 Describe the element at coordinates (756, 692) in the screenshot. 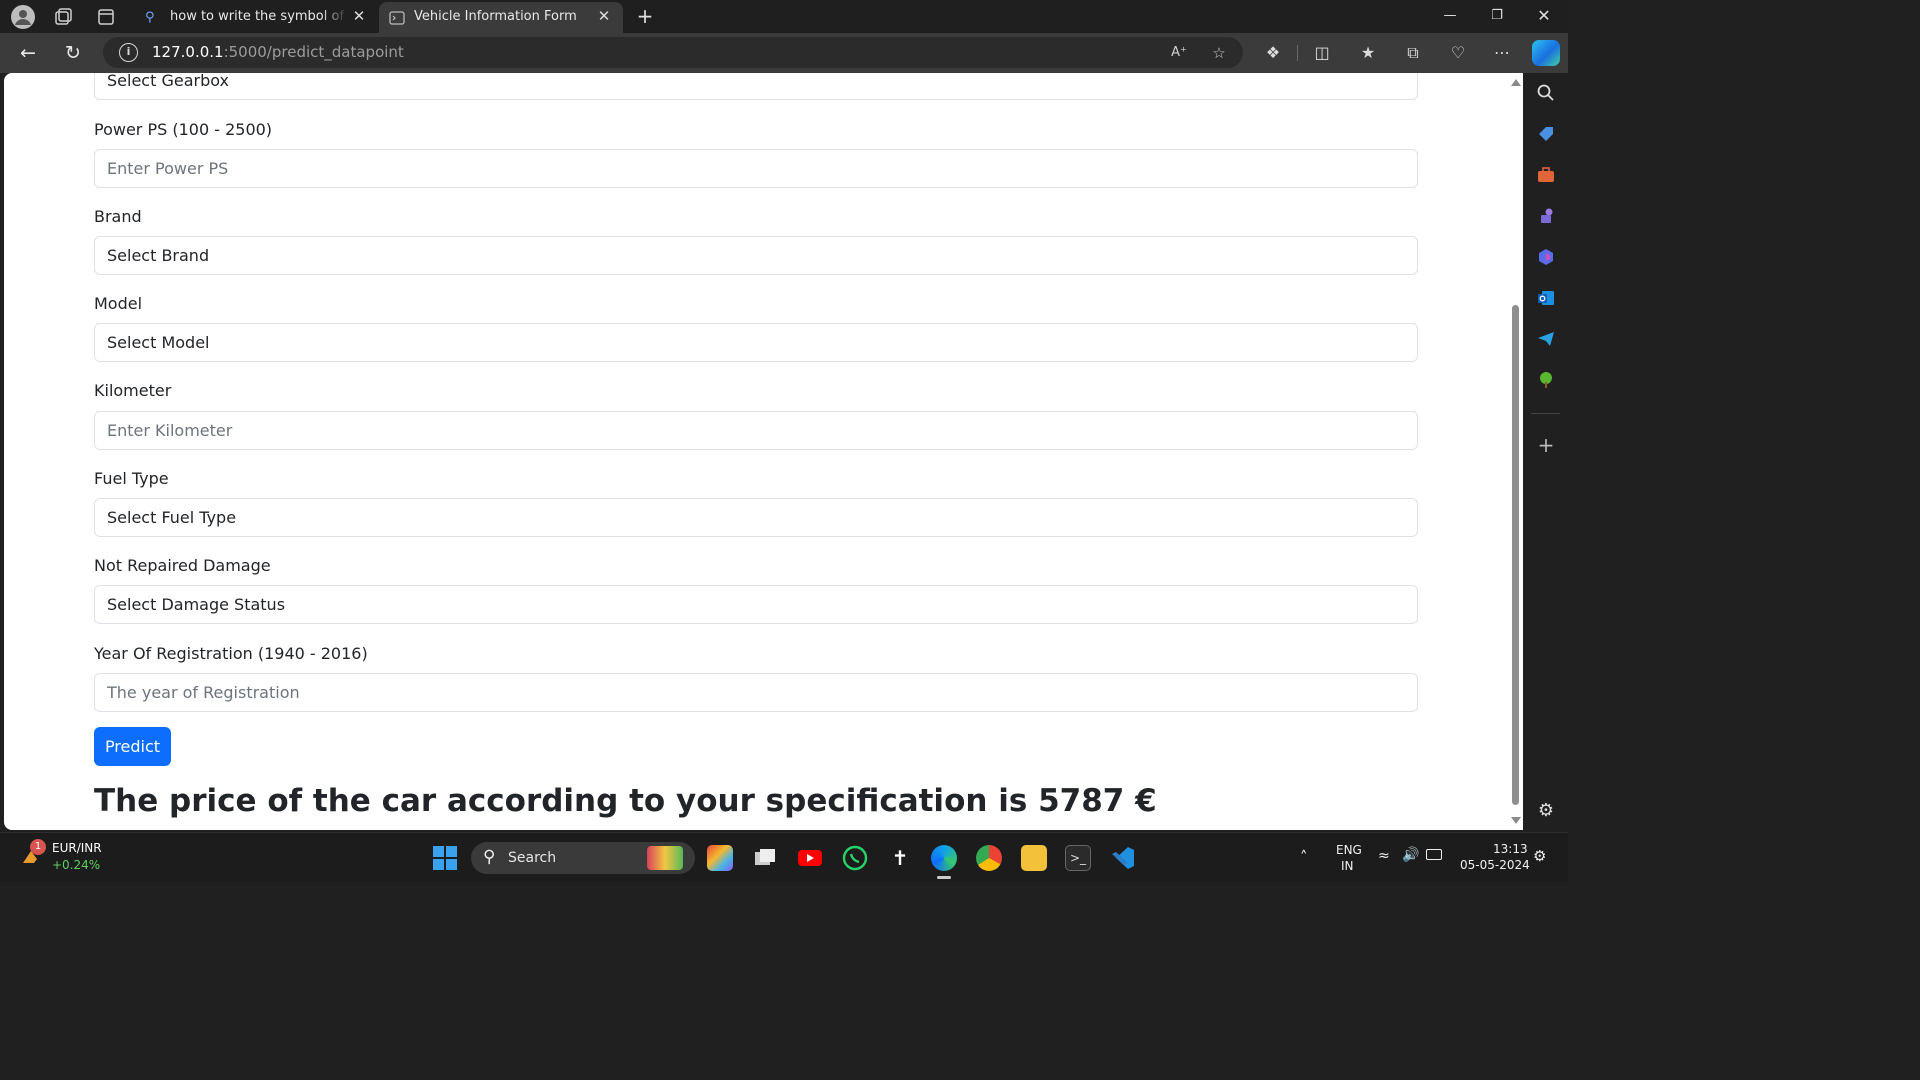

I see `year-input: The year of Registration` at that location.